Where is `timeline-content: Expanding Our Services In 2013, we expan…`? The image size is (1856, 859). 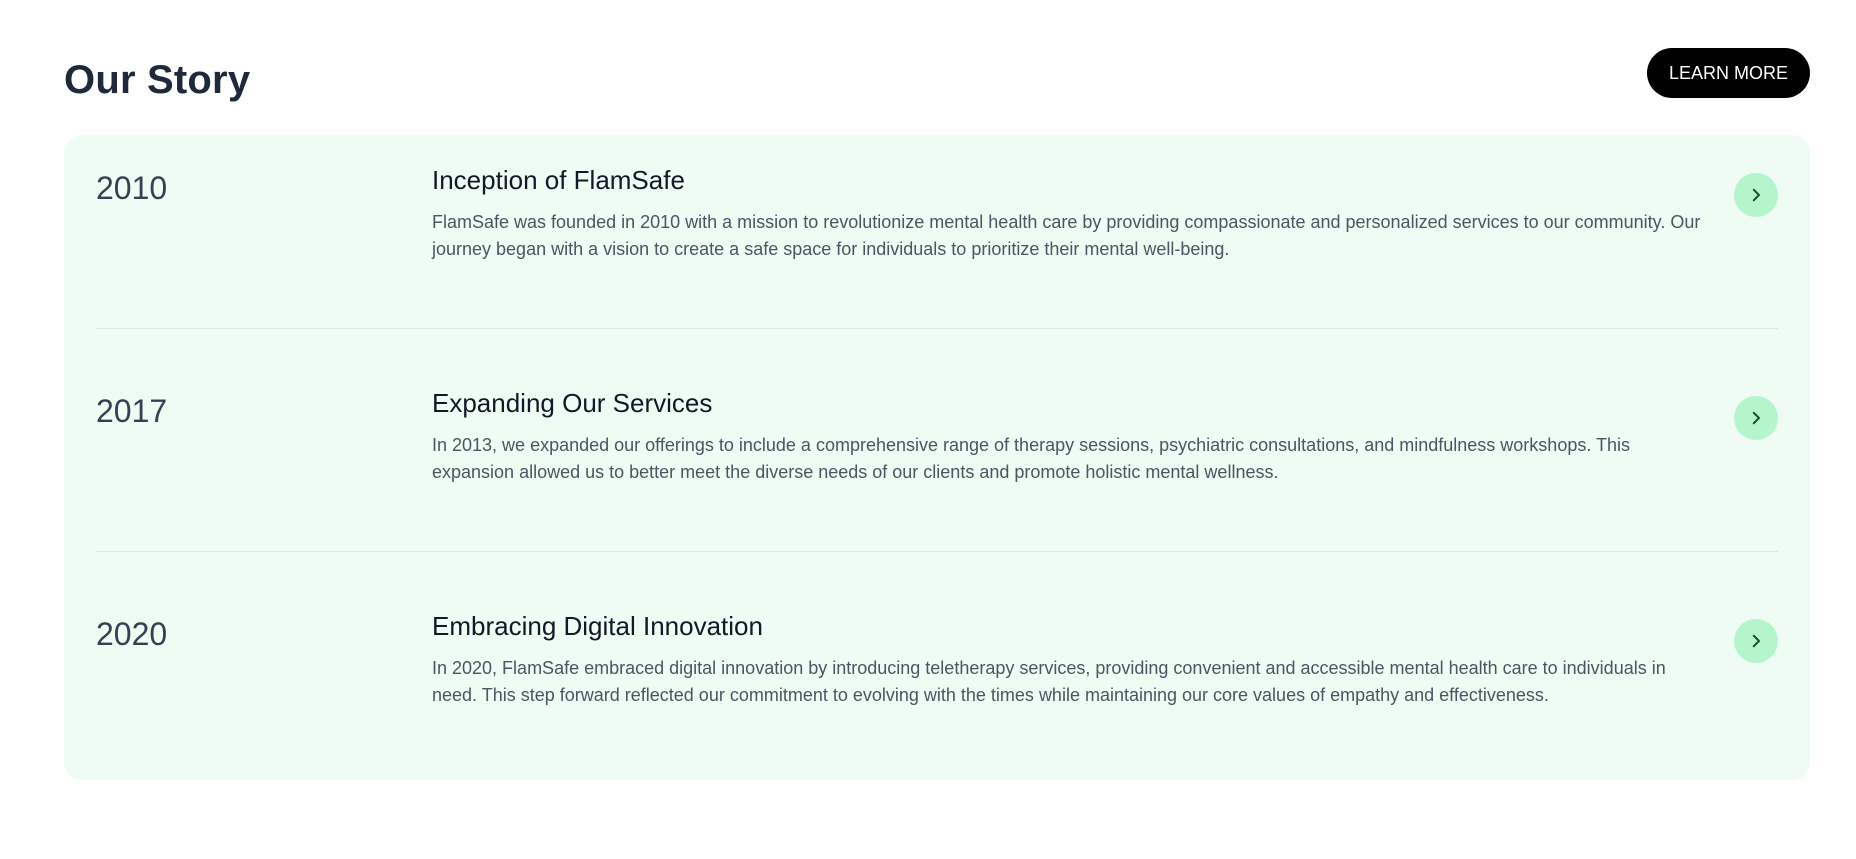
timeline-content: Expanding Our Services In 2013, we expan… is located at coordinates (1067, 436).